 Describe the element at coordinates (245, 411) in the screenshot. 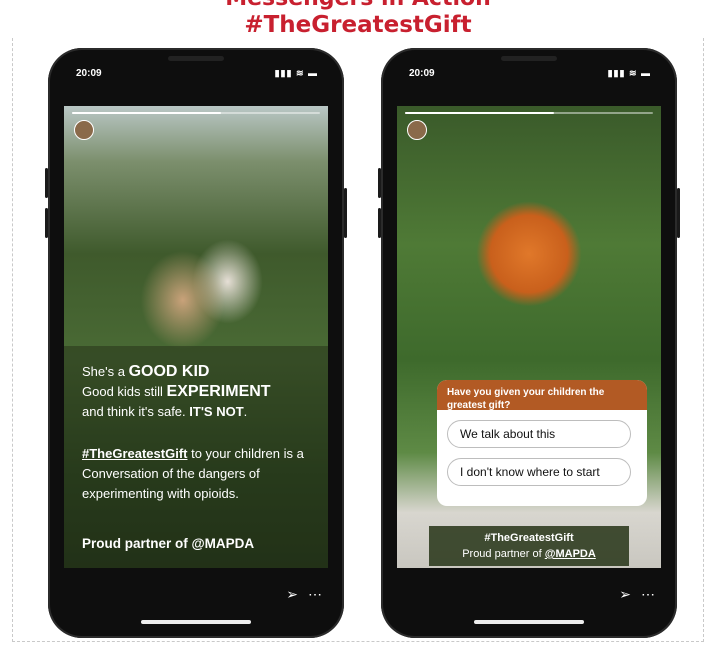

I see `caption-text: .` at that location.